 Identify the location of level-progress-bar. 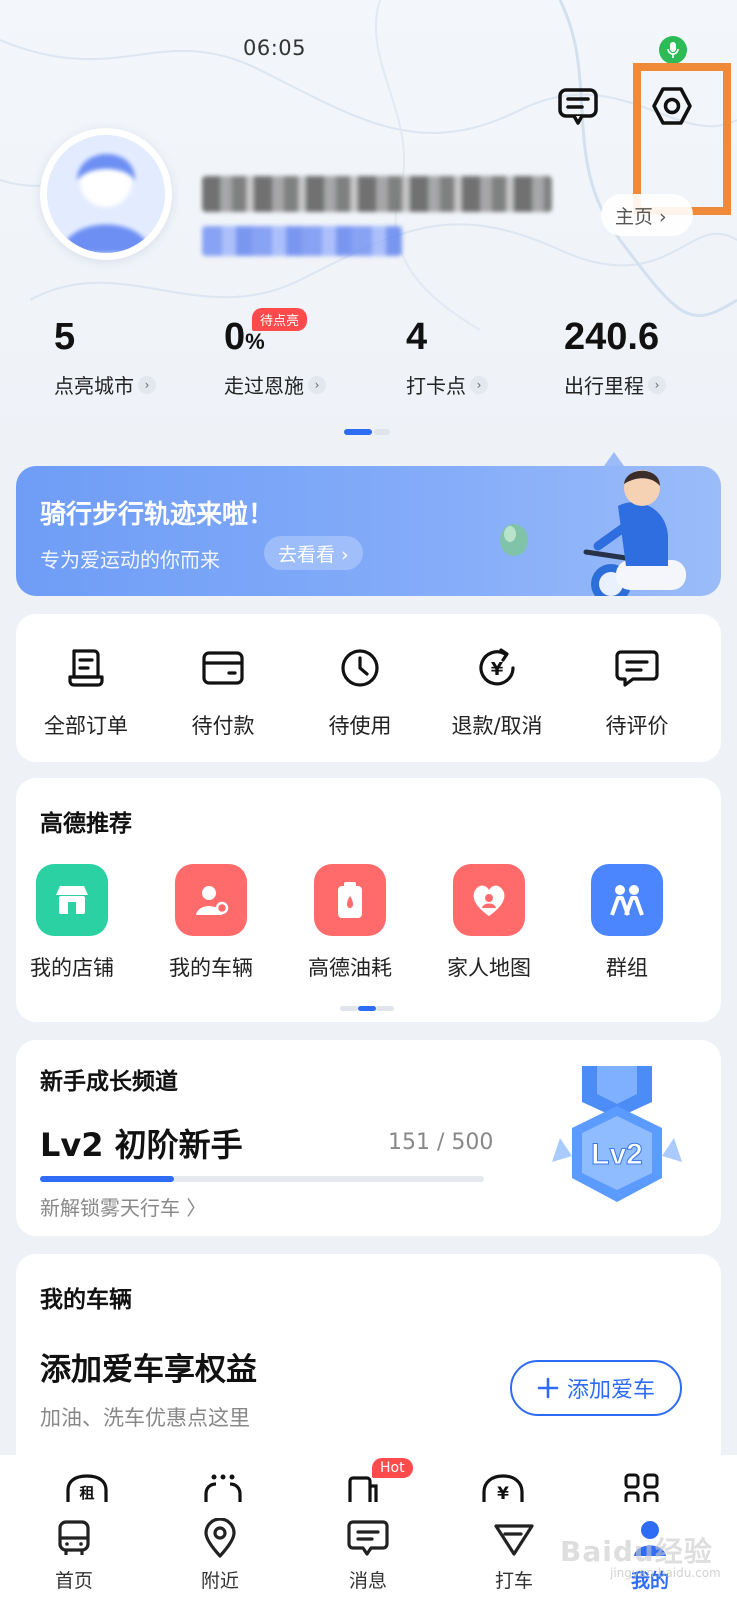
(262, 1179).